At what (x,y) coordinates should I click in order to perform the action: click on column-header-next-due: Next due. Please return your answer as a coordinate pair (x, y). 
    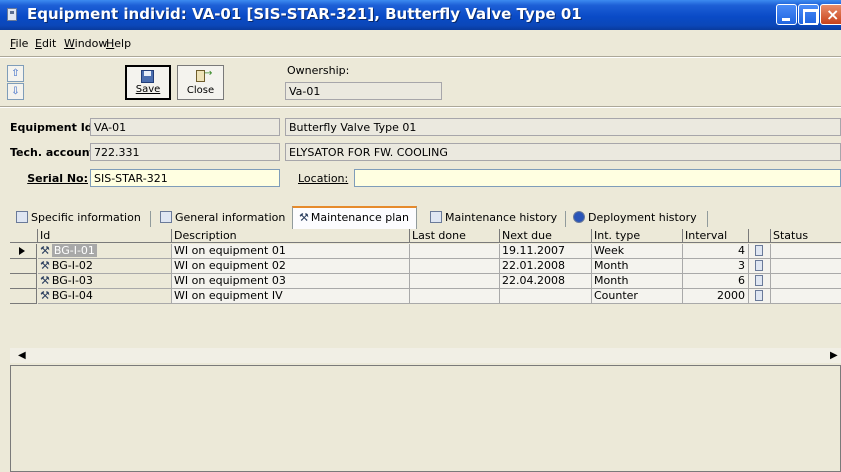
    Looking at the image, I should click on (546, 236).